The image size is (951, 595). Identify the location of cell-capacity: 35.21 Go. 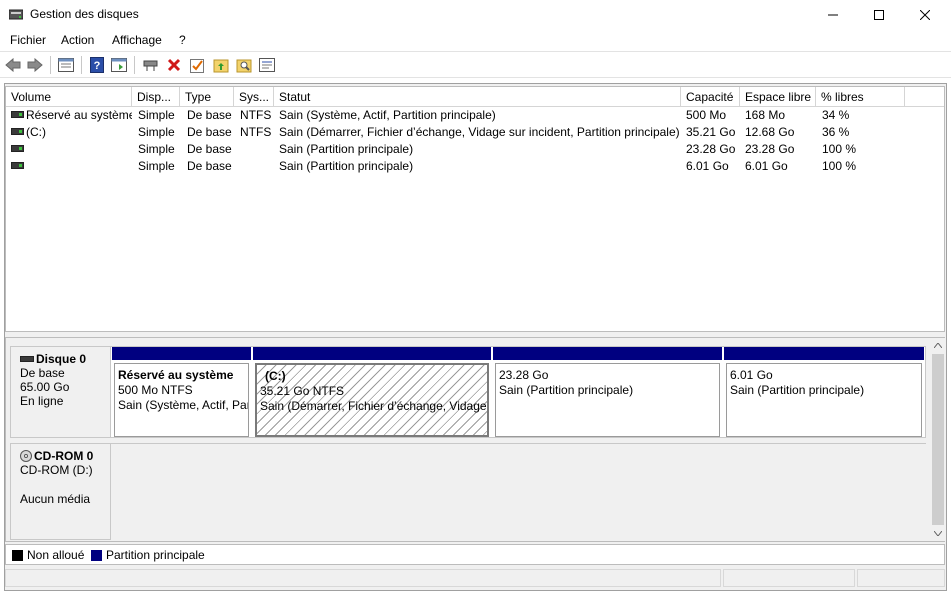
(711, 132).